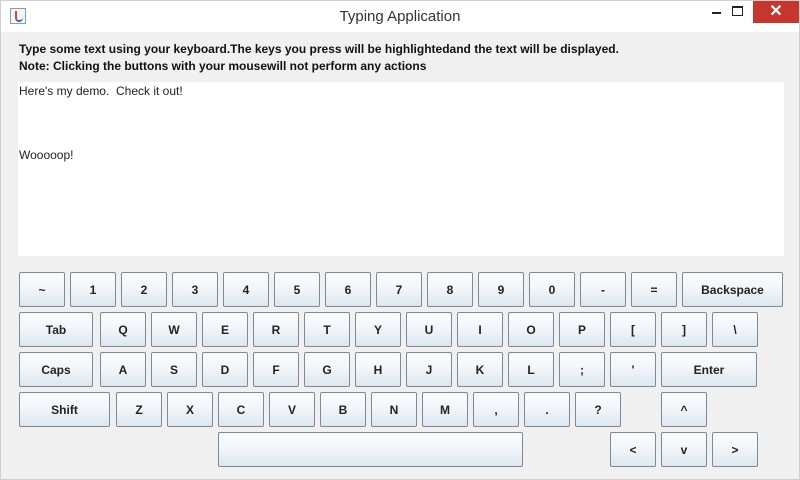  I want to click on key-j: J, so click(429, 369).